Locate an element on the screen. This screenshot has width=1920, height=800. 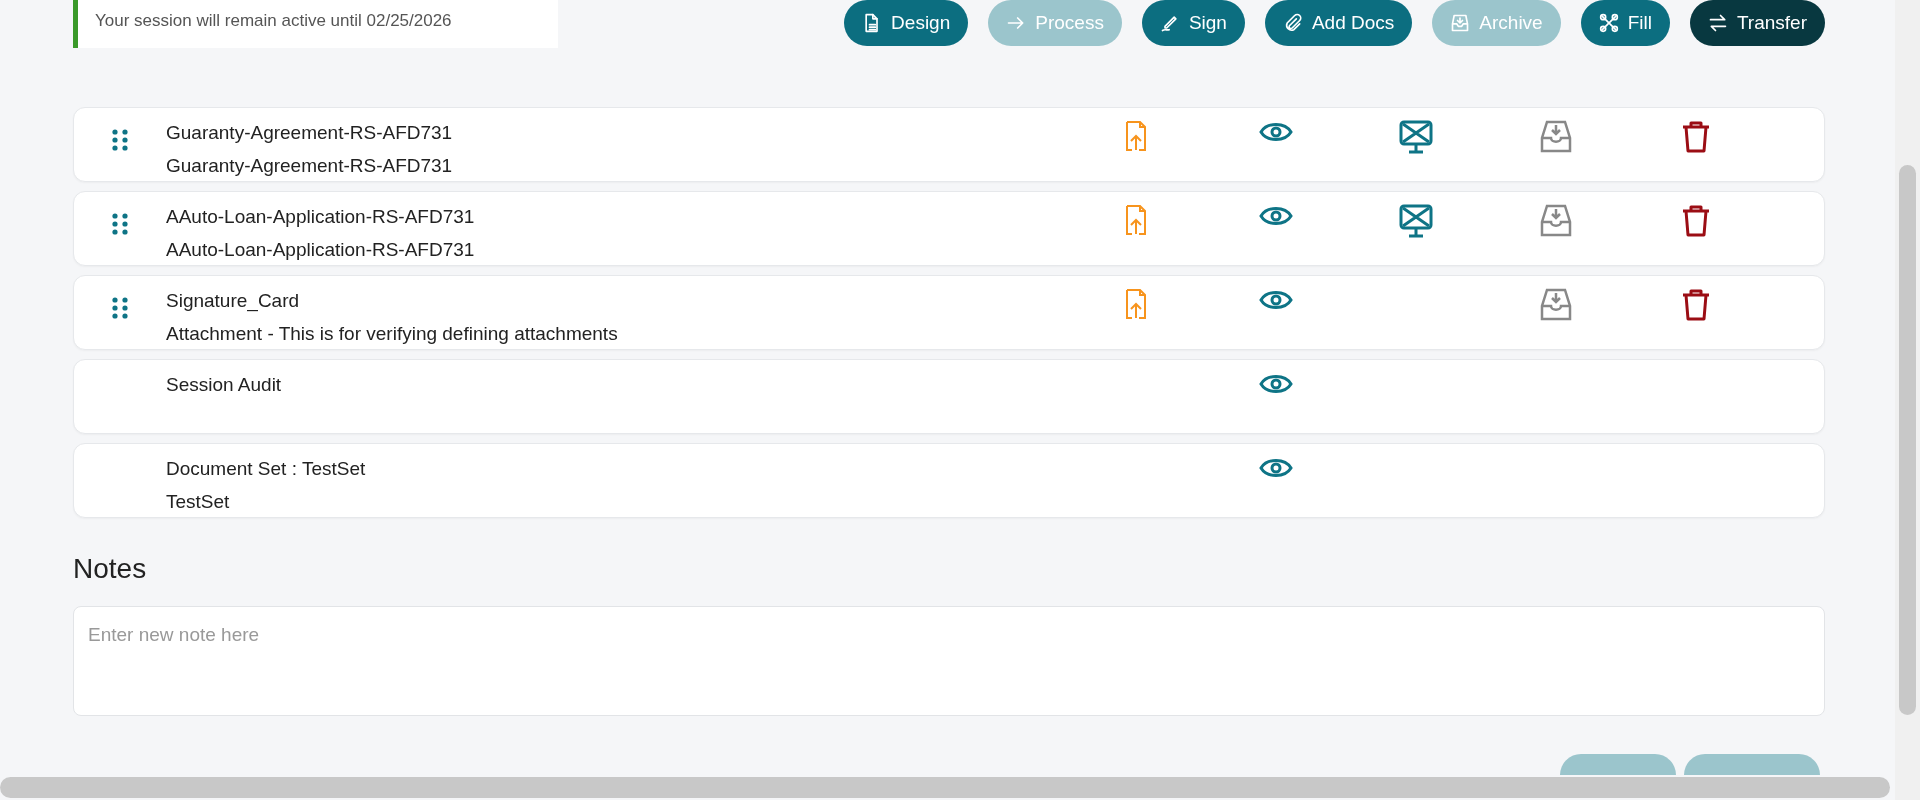
document-subtitle: TestSet is located at coordinates (198, 502).